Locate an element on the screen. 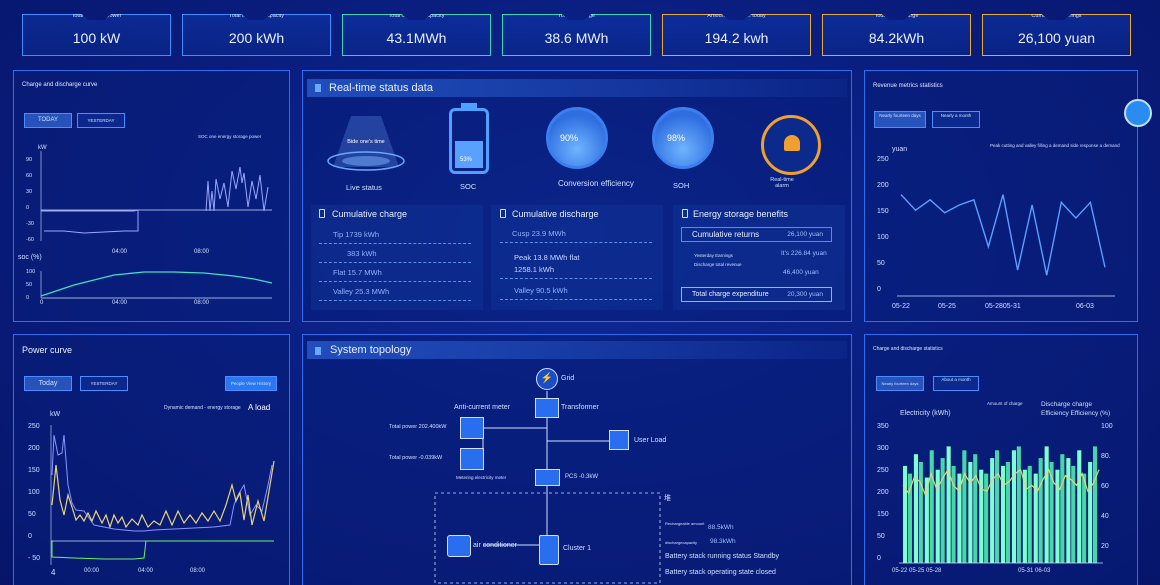 The width and height of the screenshot is (1160, 585). air-conditioner-icon is located at coordinates (459, 546).